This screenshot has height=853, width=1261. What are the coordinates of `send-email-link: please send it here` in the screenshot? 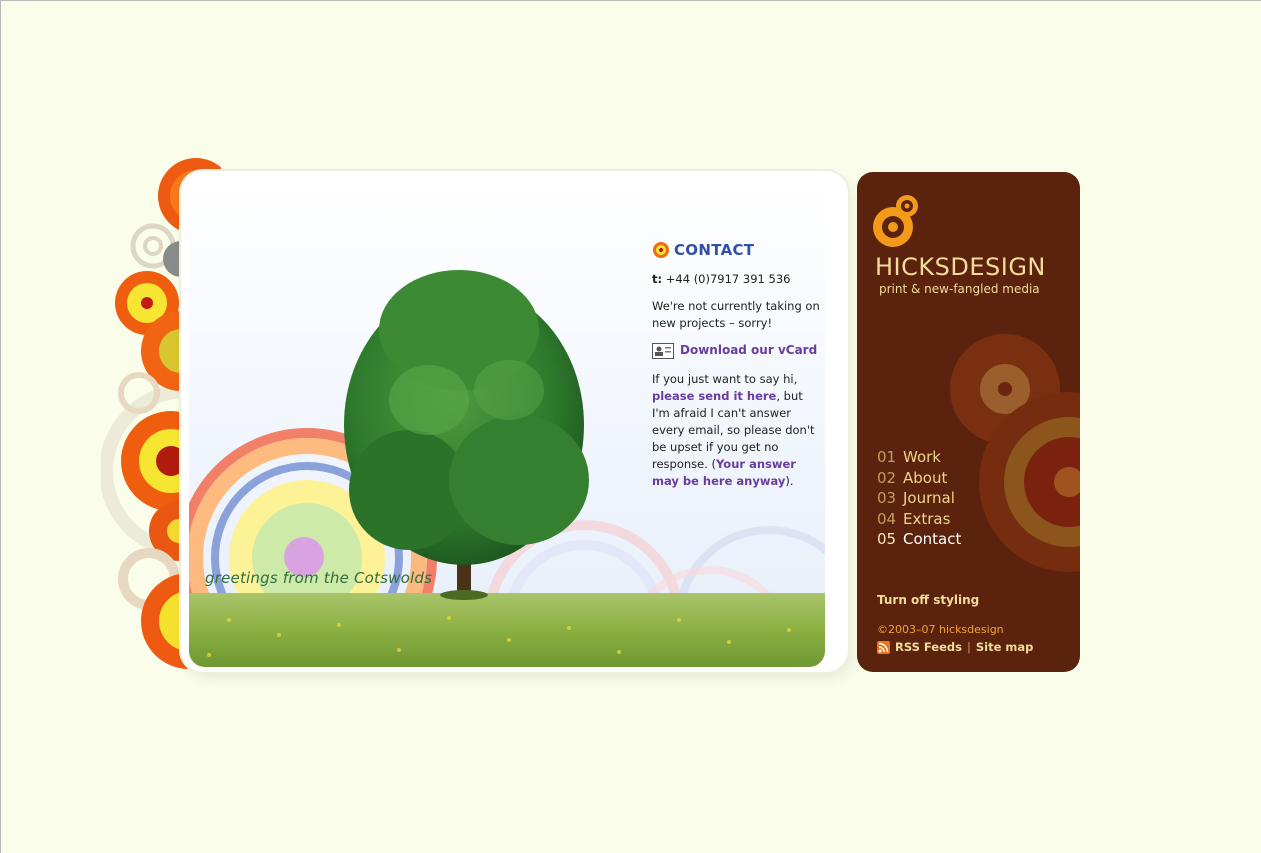 It's located at (714, 396).